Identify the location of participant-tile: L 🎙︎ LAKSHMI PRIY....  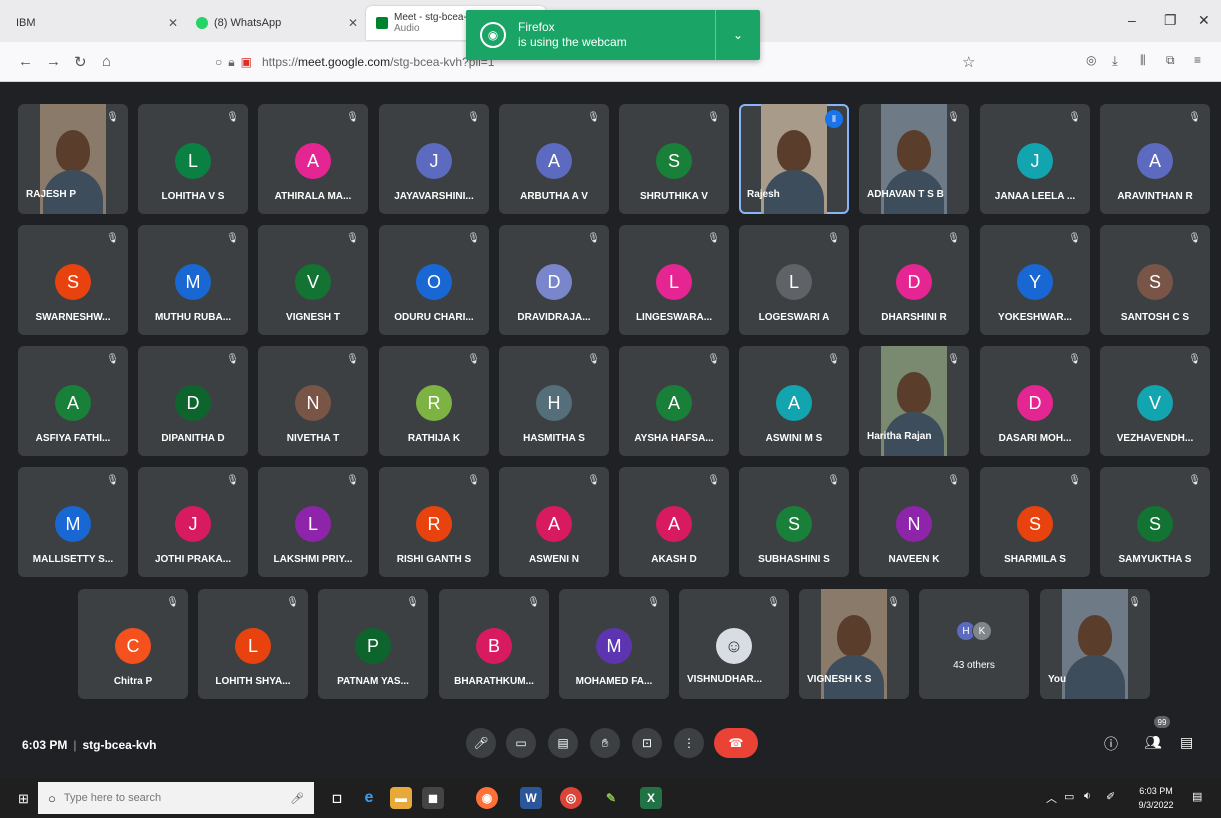
(313, 522).